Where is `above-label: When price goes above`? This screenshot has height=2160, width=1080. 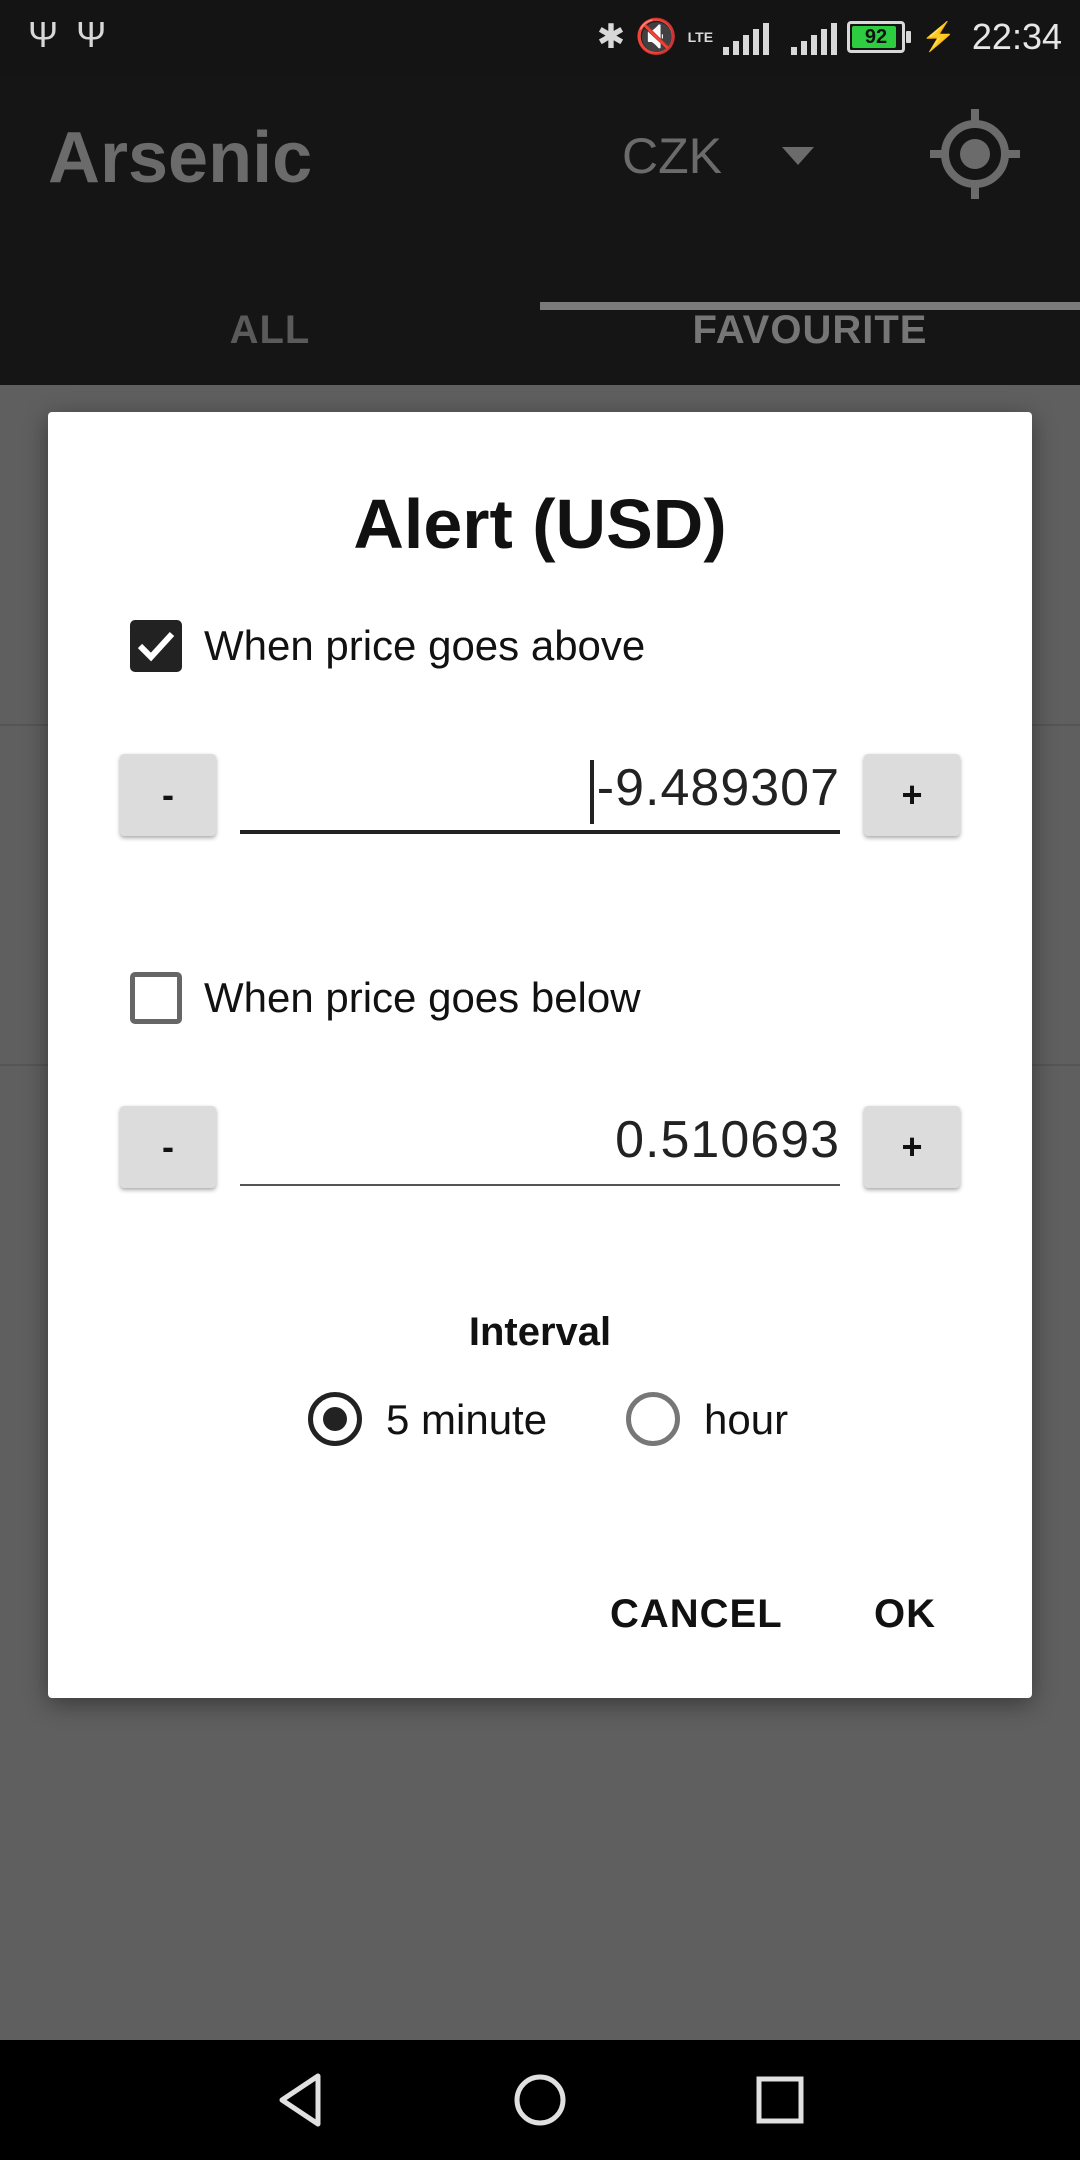
above-label: When price goes above is located at coordinates (425, 645).